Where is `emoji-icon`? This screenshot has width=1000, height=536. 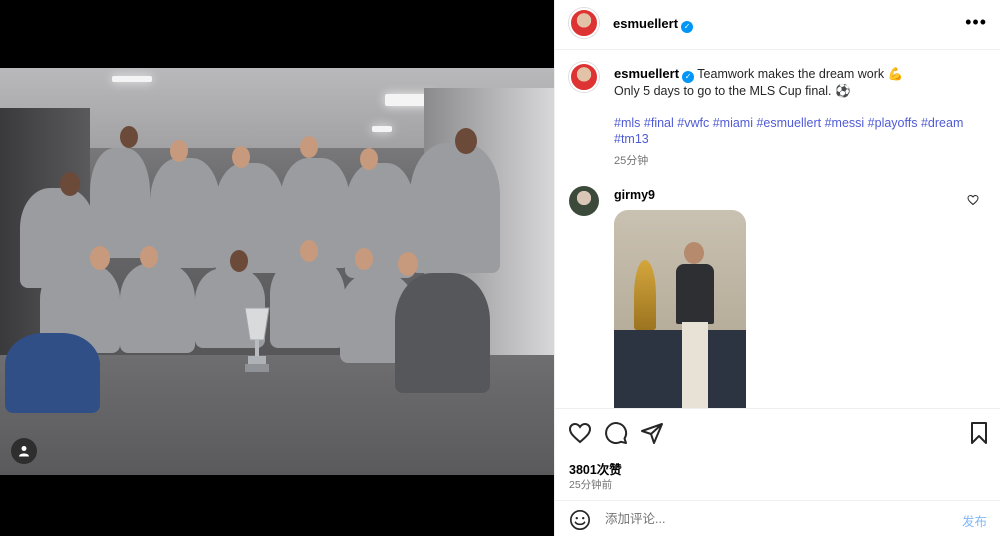 emoji-icon is located at coordinates (580, 520).